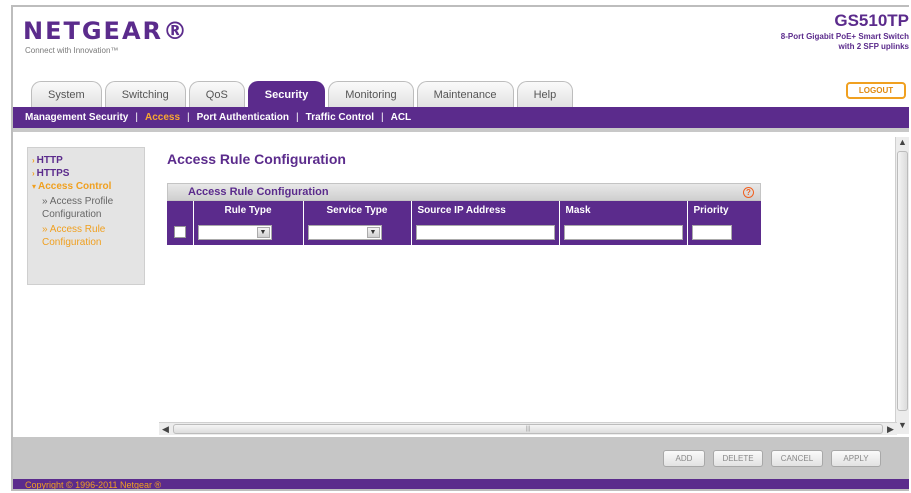 This screenshot has width=911, height=493. Describe the element at coordinates (34, 186) in the screenshot. I see `expand-arrow-icon: ▾` at that location.